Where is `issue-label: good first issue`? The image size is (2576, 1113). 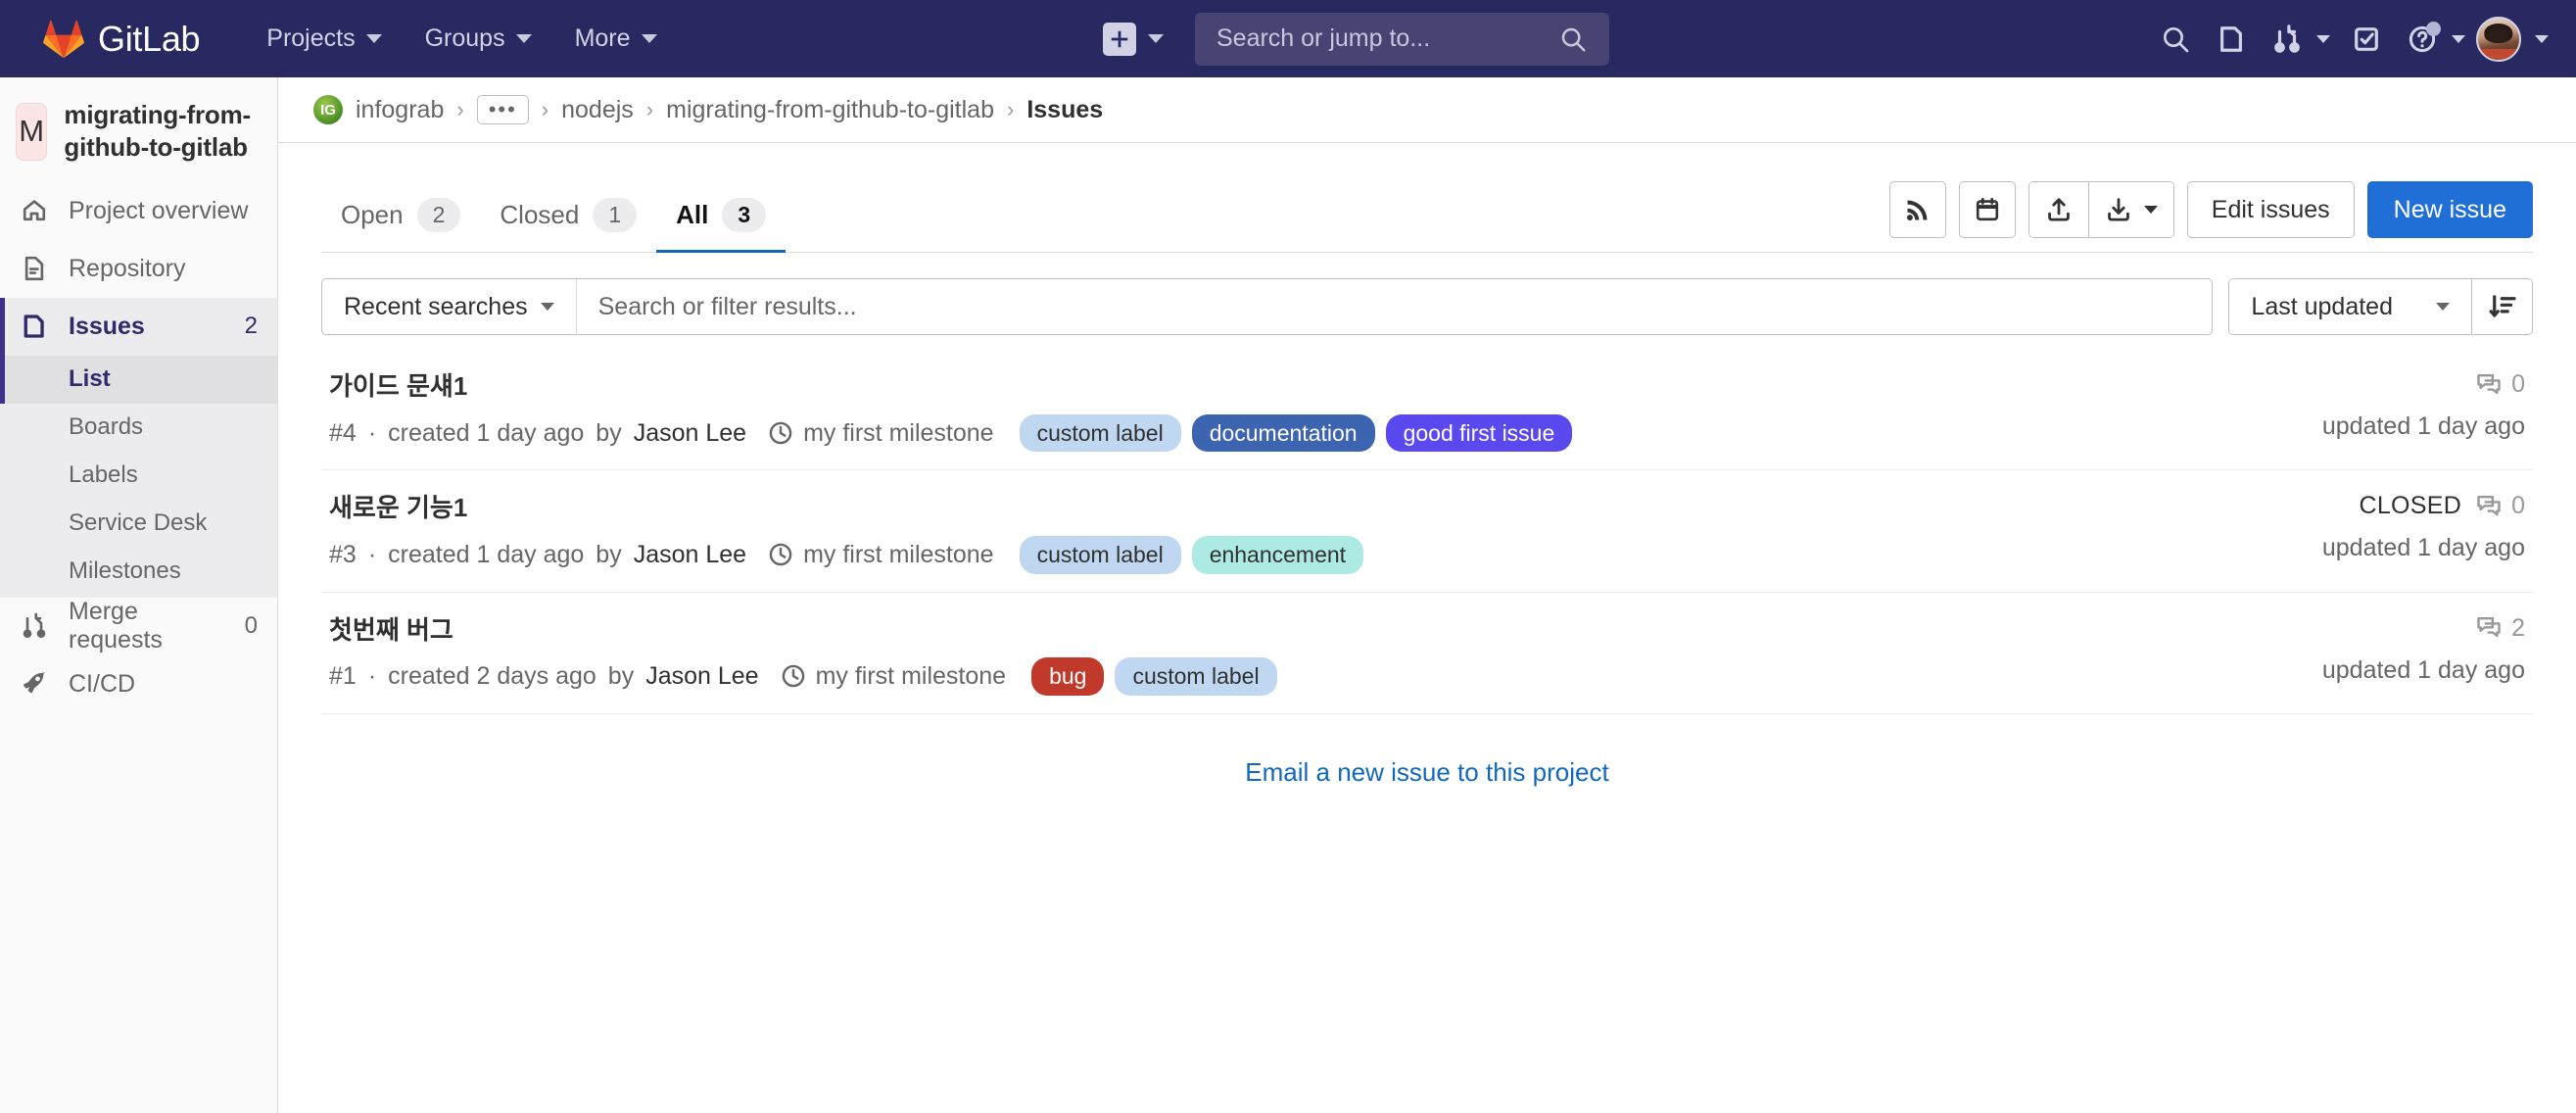
issue-label: good first issue is located at coordinates (1479, 433).